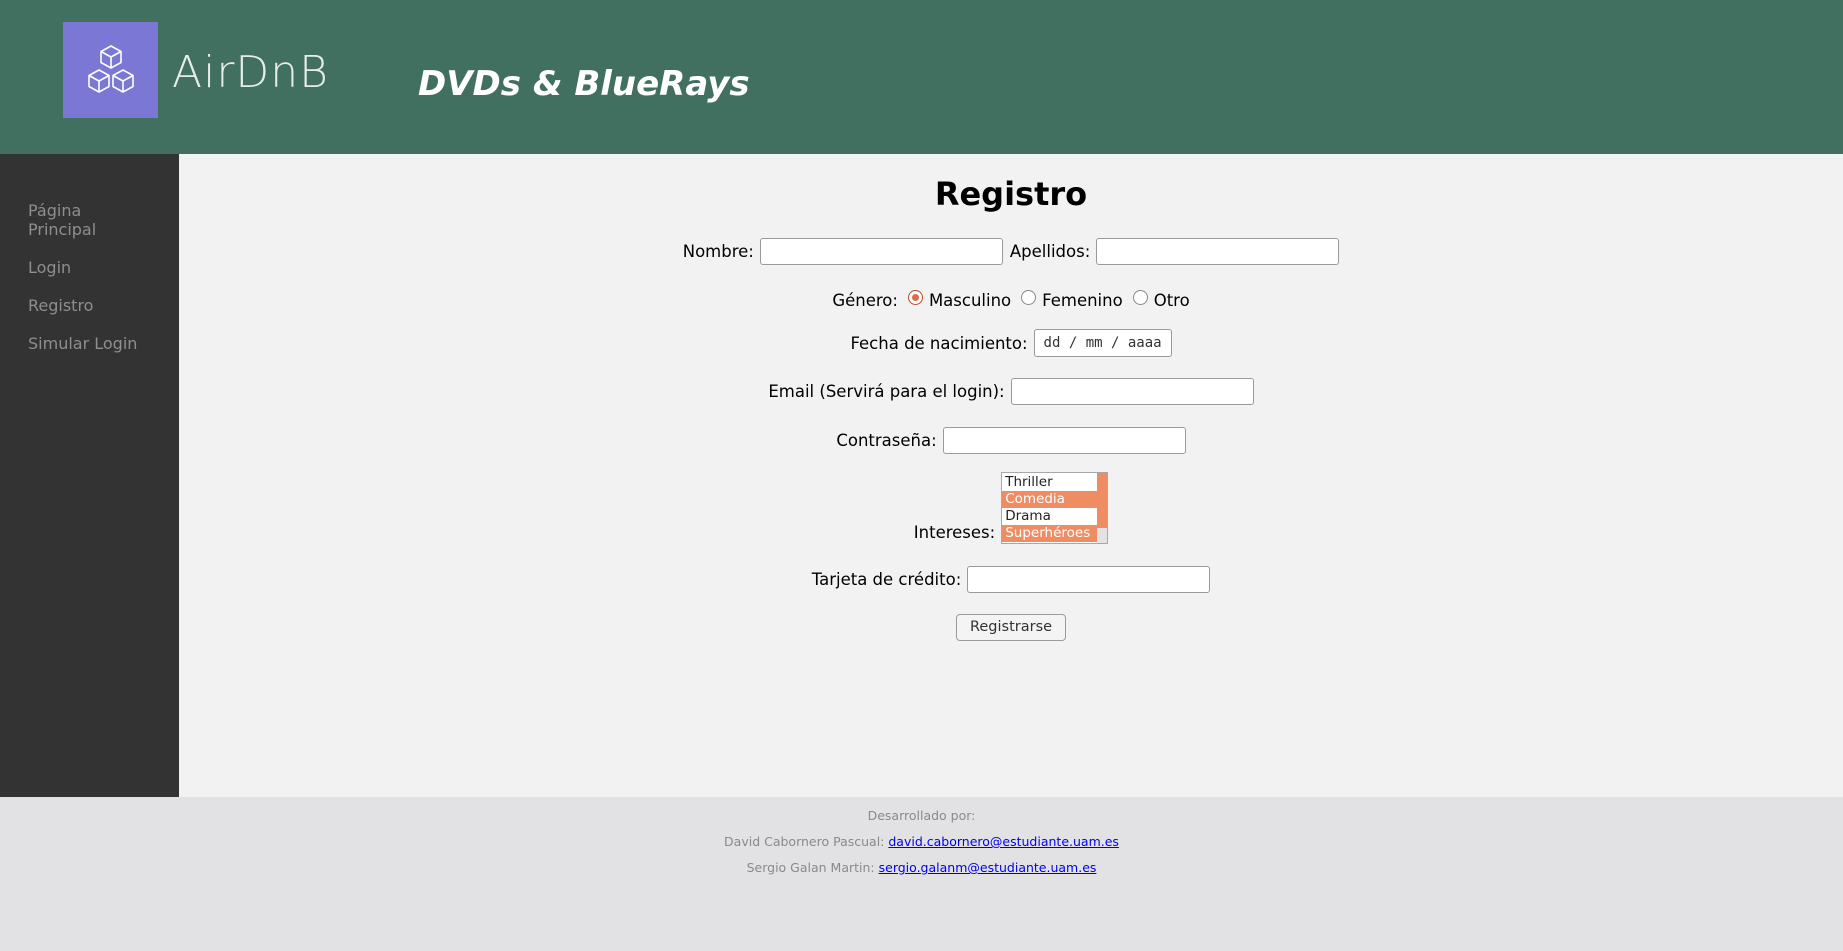 This screenshot has height=951, width=1843. Describe the element at coordinates (886, 440) in the screenshot. I see `password-label: Contraseña:` at that location.